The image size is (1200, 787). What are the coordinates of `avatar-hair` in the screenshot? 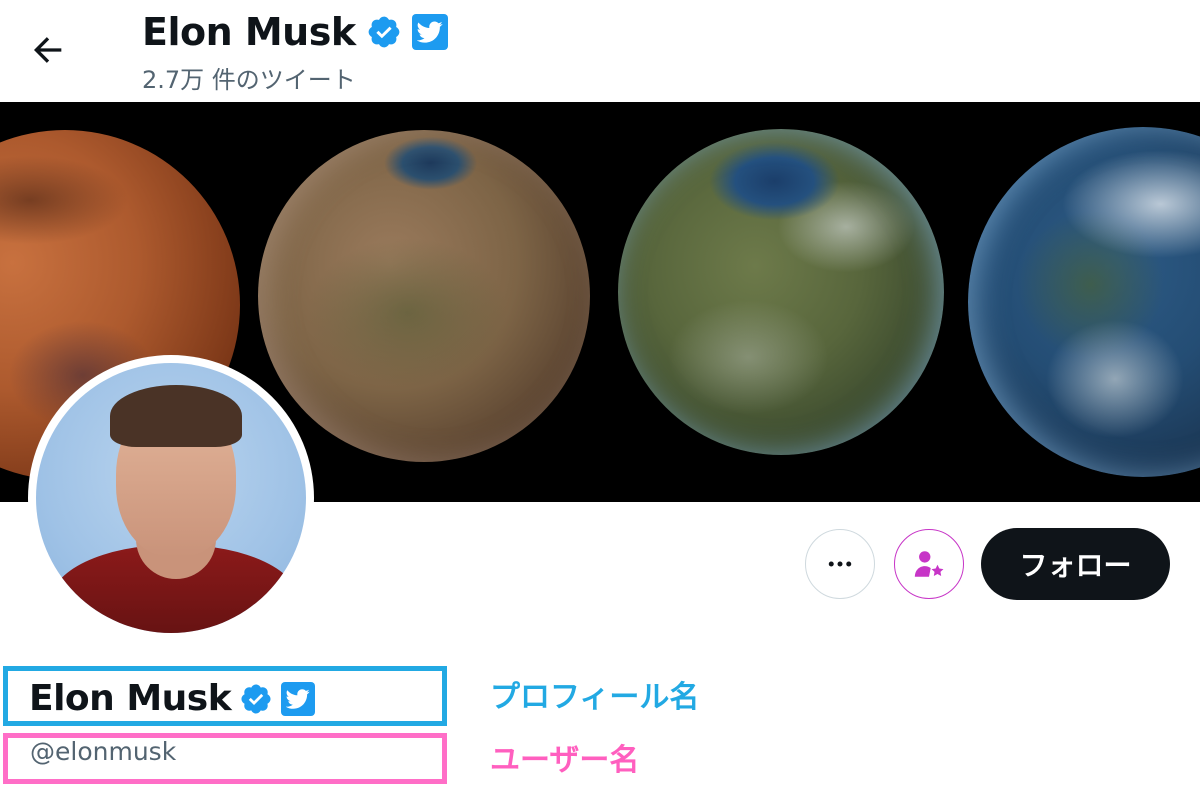 It's located at (176, 416).